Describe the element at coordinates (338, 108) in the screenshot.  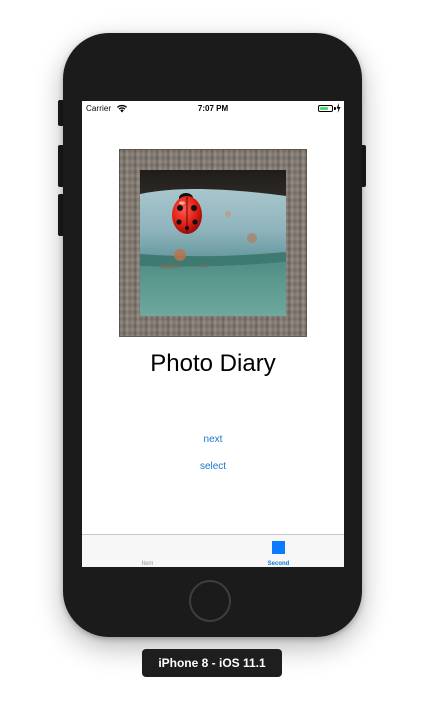
I see `charging-bolt-icon` at that location.